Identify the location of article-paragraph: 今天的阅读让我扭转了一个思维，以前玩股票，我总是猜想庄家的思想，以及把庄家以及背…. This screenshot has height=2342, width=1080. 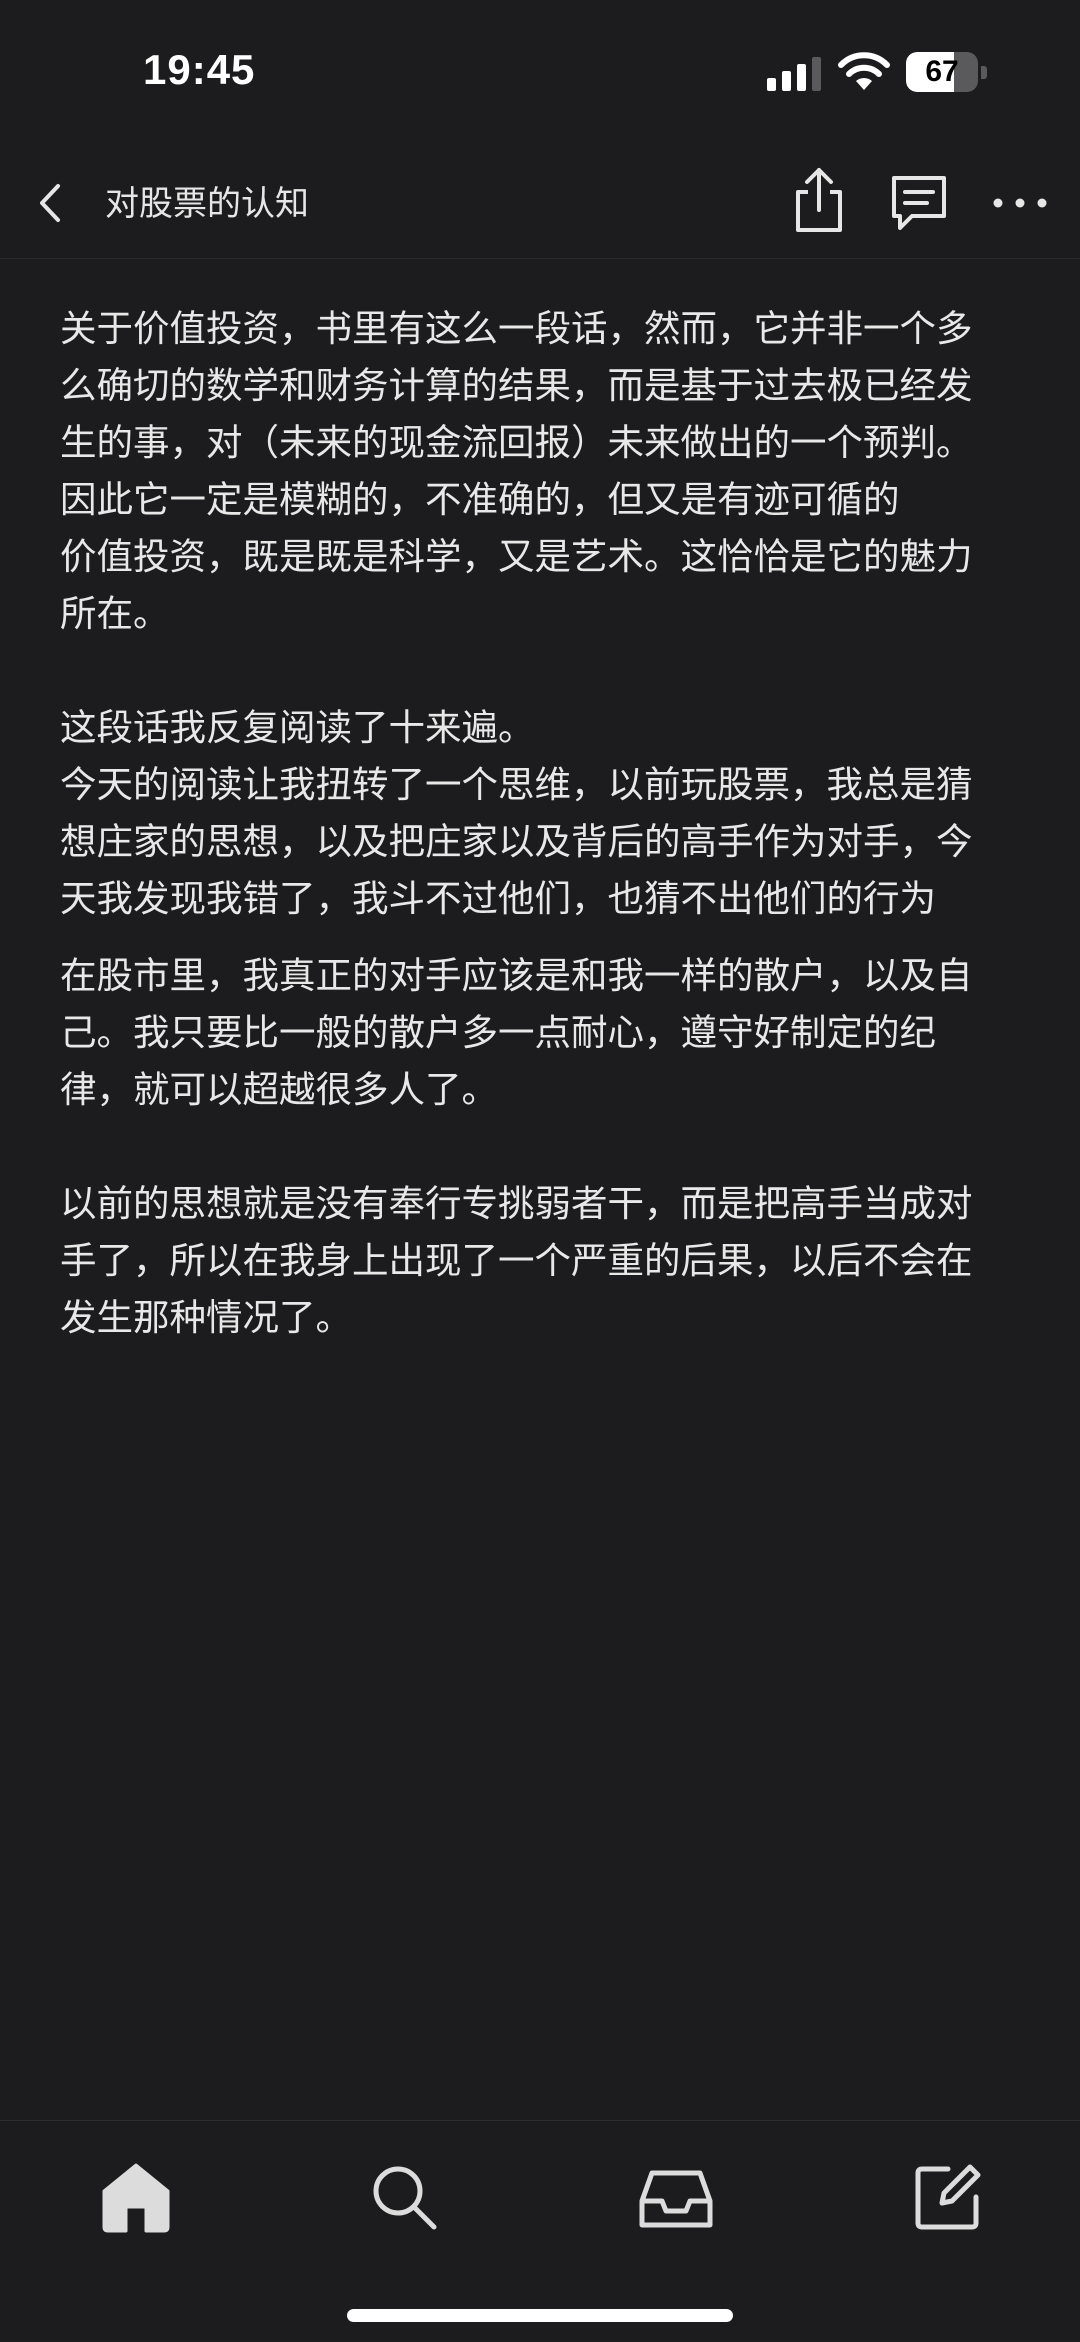
(516, 841).